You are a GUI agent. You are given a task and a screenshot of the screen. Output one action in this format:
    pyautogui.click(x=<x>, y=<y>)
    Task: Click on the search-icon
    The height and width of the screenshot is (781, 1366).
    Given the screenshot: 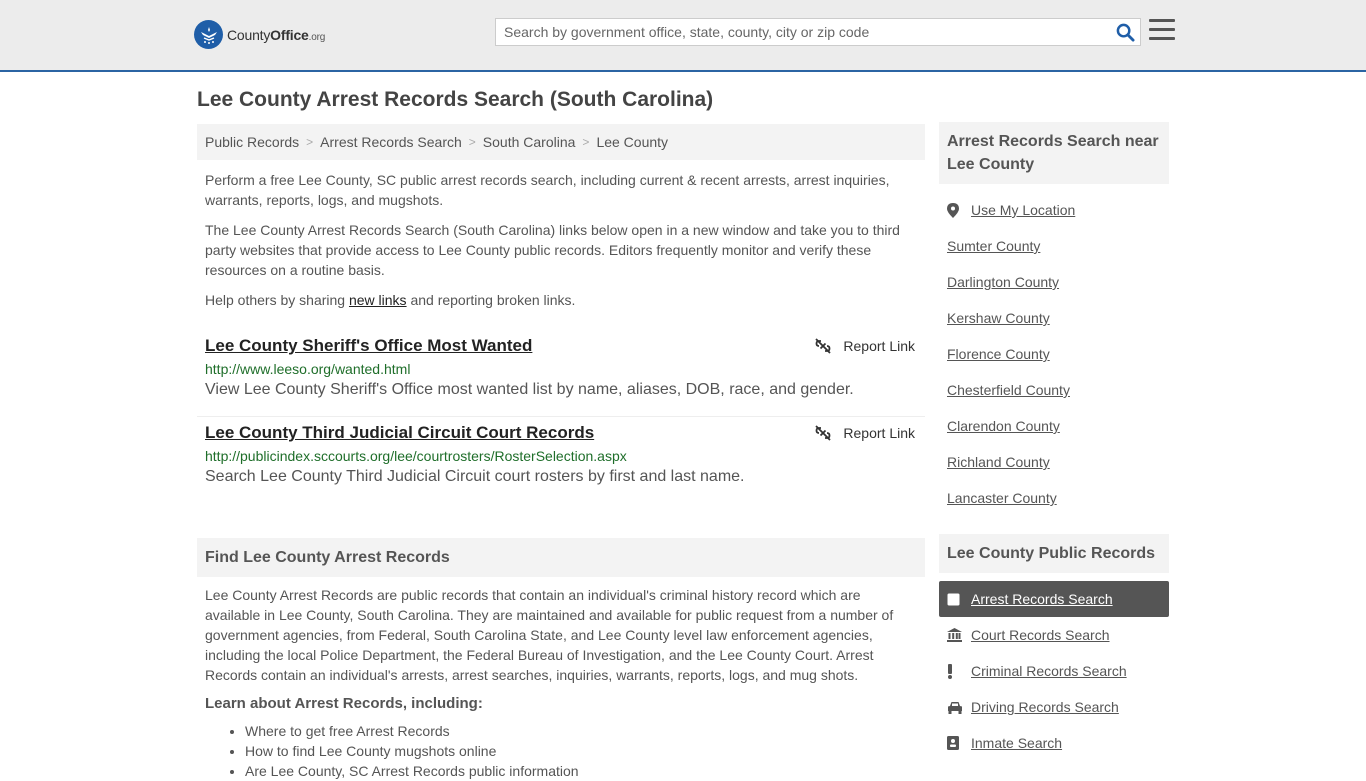 What is the action you would take?
    pyautogui.click(x=1125, y=32)
    